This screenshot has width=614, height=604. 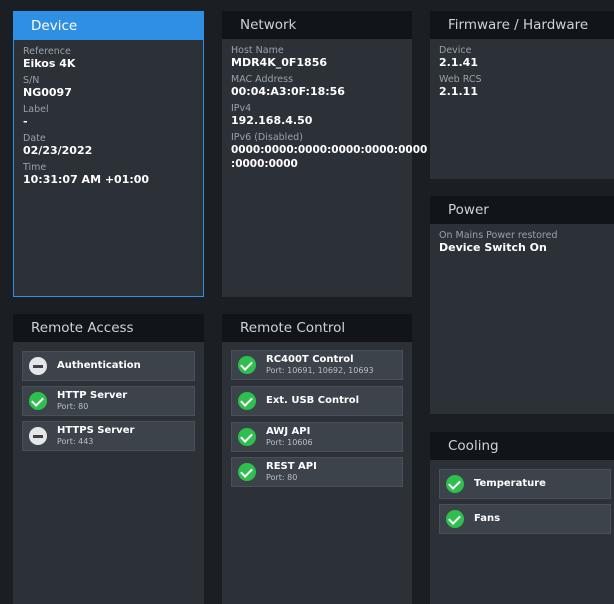 I want to click on date-label: Date, so click(x=34, y=138).